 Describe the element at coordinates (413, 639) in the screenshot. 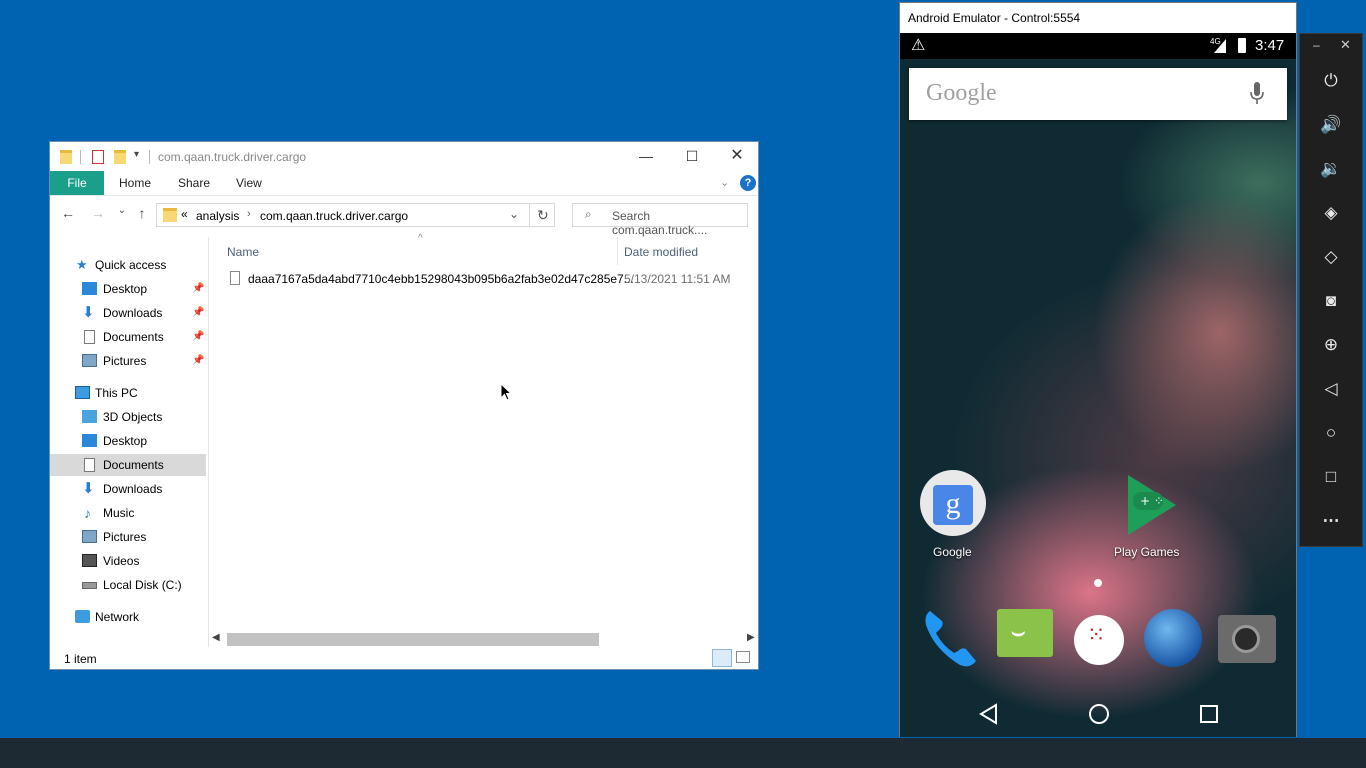

I see `scroll-thumb` at that location.